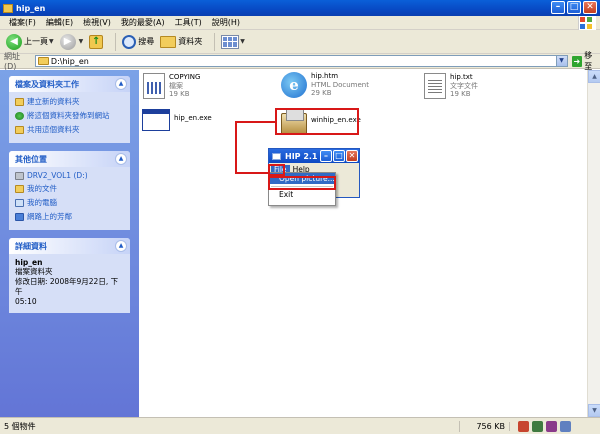 The image size is (600, 434). Describe the element at coordinates (143, 22) in the screenshot. I see `menu-favorites: 我的最愛(A)` at that location.